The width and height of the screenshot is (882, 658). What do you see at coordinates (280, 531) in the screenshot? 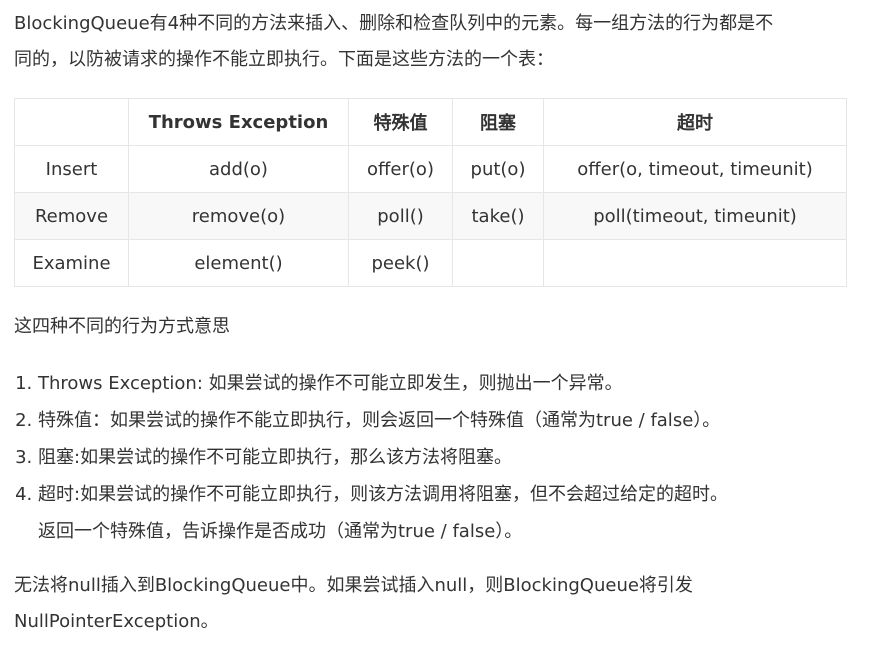
I see `list-item-continuation: 返回一个特殊值，告诉操作是否成功（通常为true / false）。` at bounding box center [280, 531].